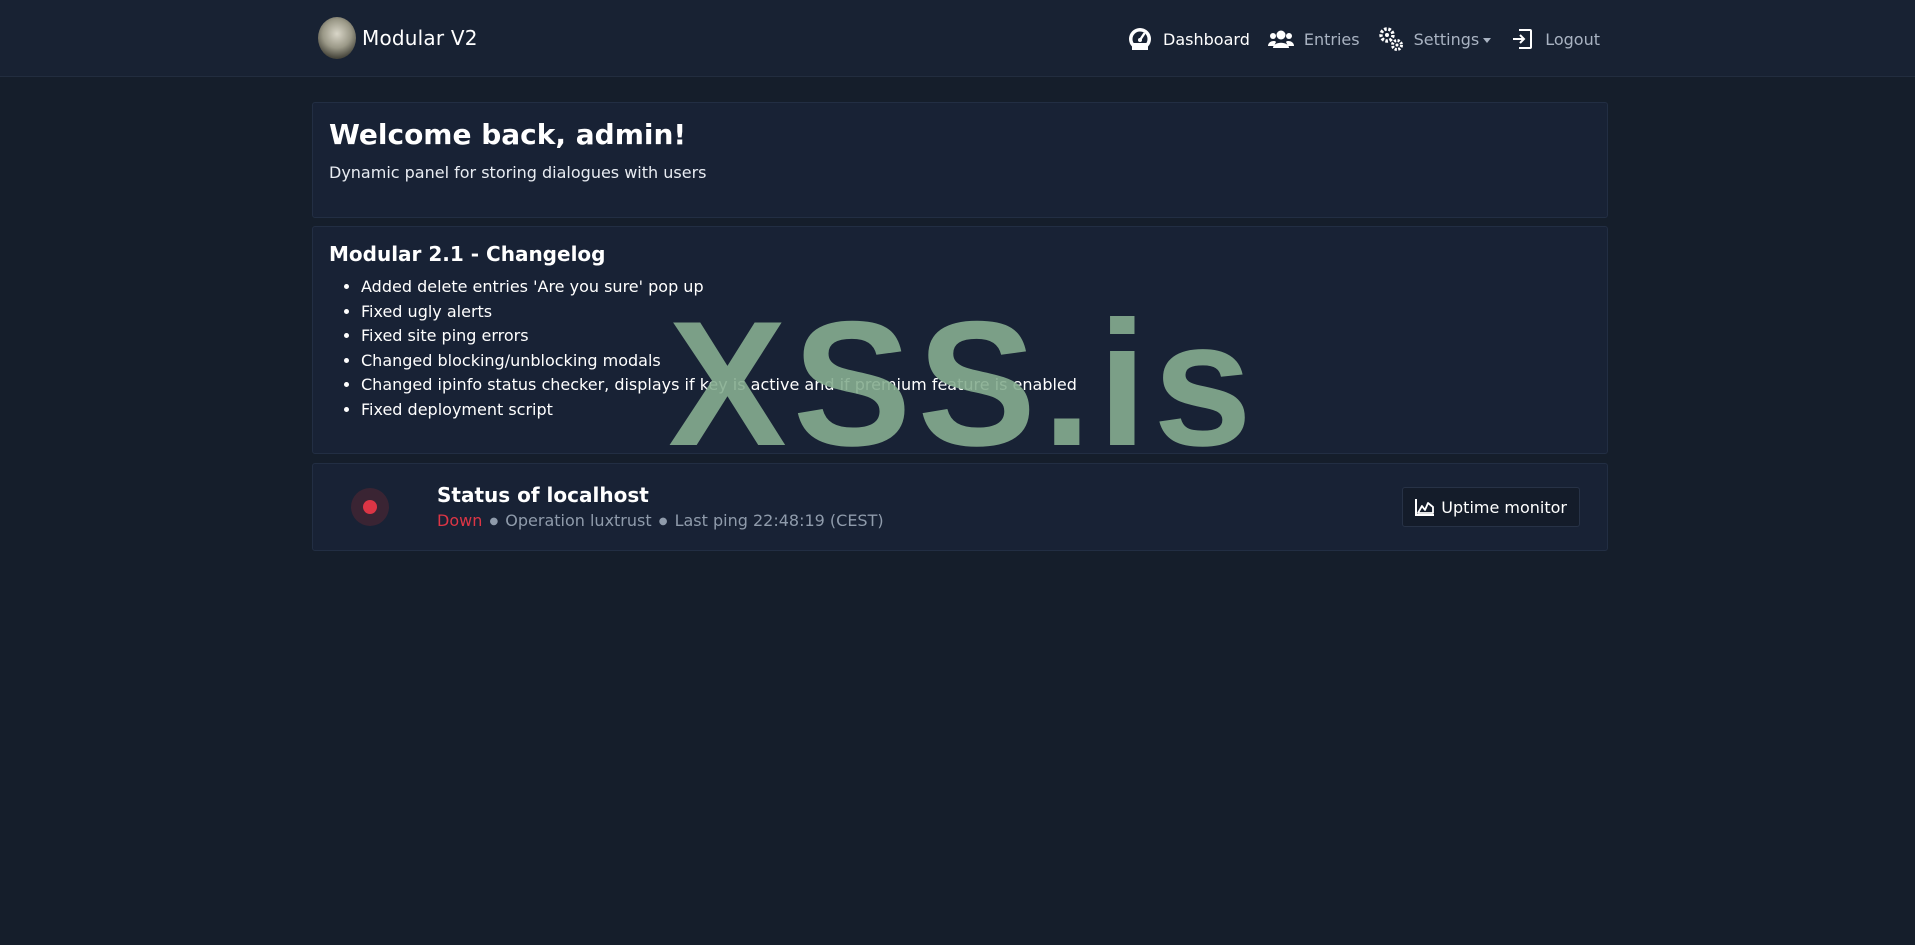 The width and height of the screenshot is (1915, 945). I want to click on status-operation: Operation luxtrust, so click(578, 520).